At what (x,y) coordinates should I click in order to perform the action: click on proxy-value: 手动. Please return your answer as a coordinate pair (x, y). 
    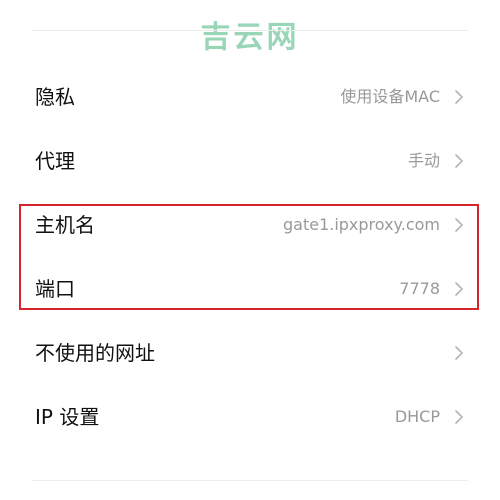
    Looking at the image, I should click on (423, 160).